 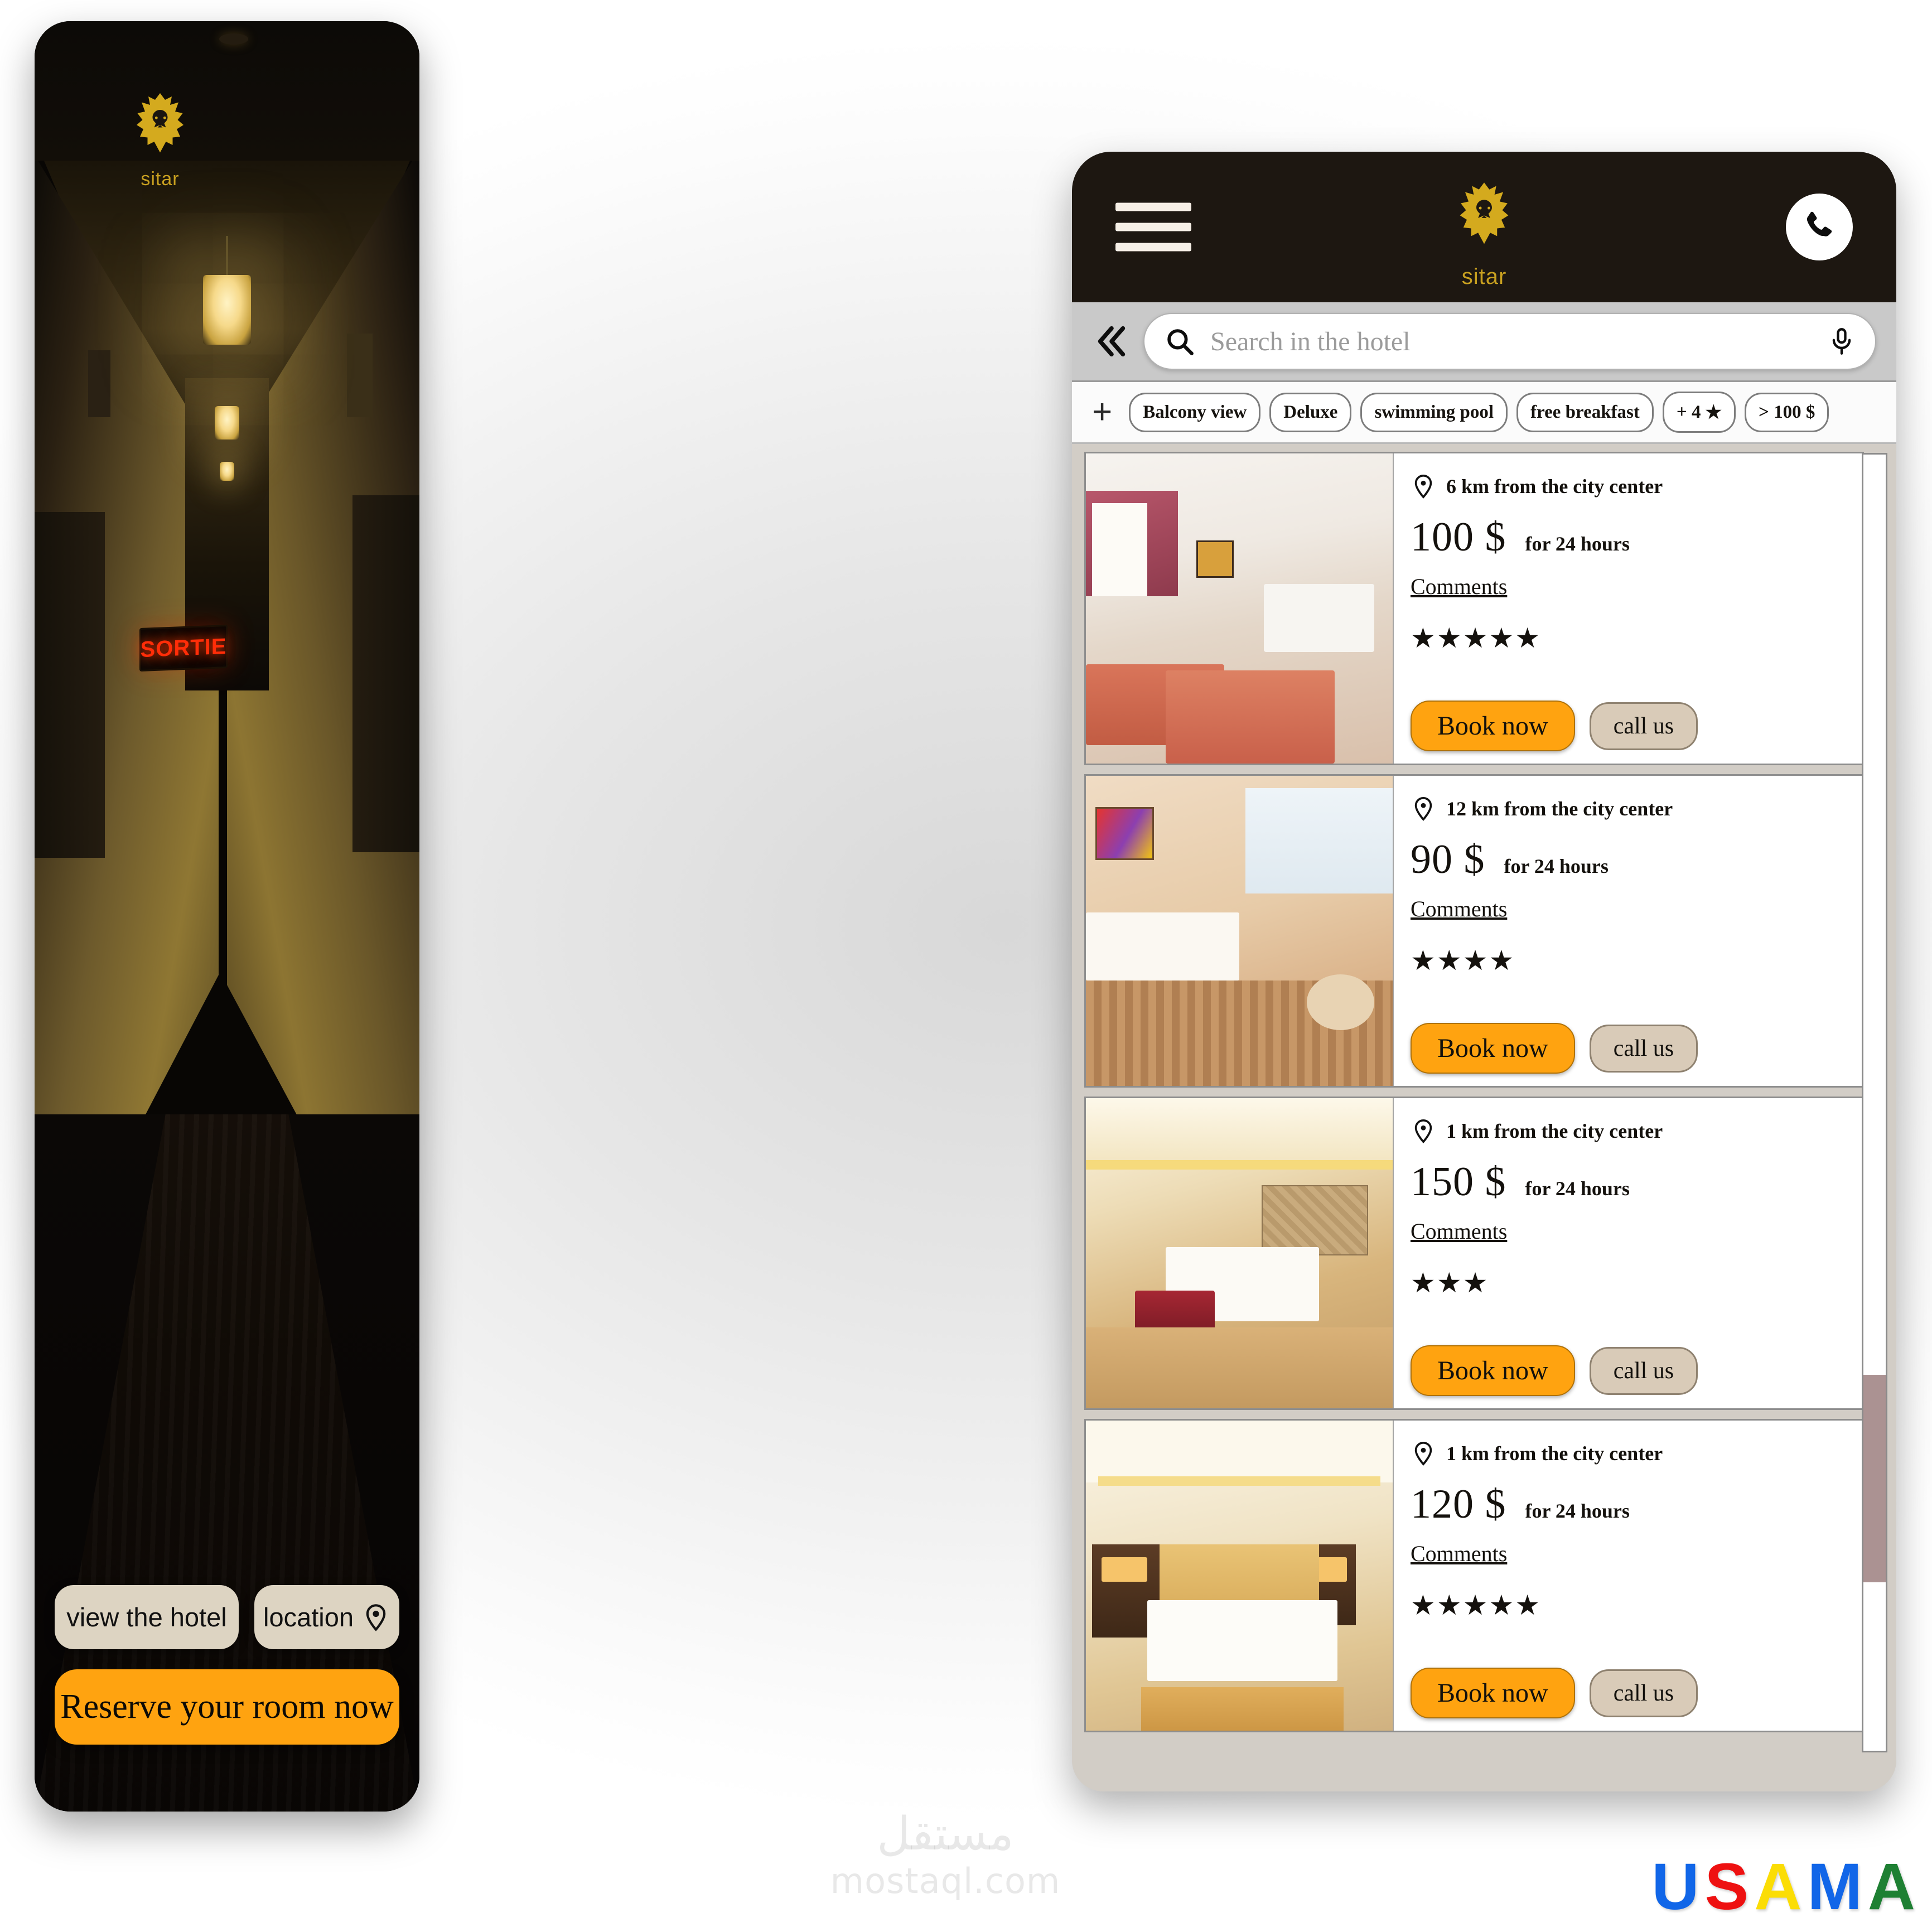 I want to click on view-hotel-button: view the hotel, so click(x=147, y=1617).